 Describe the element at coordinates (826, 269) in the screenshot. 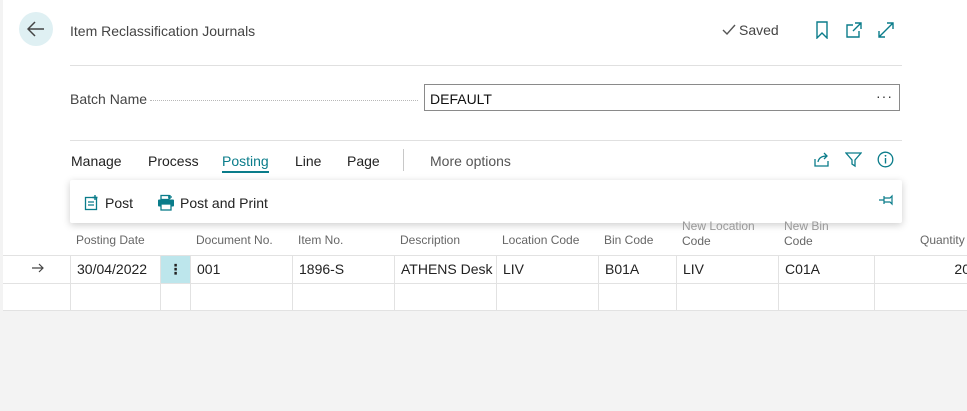

I see `cell-new-bin-code: C01A` at that location.